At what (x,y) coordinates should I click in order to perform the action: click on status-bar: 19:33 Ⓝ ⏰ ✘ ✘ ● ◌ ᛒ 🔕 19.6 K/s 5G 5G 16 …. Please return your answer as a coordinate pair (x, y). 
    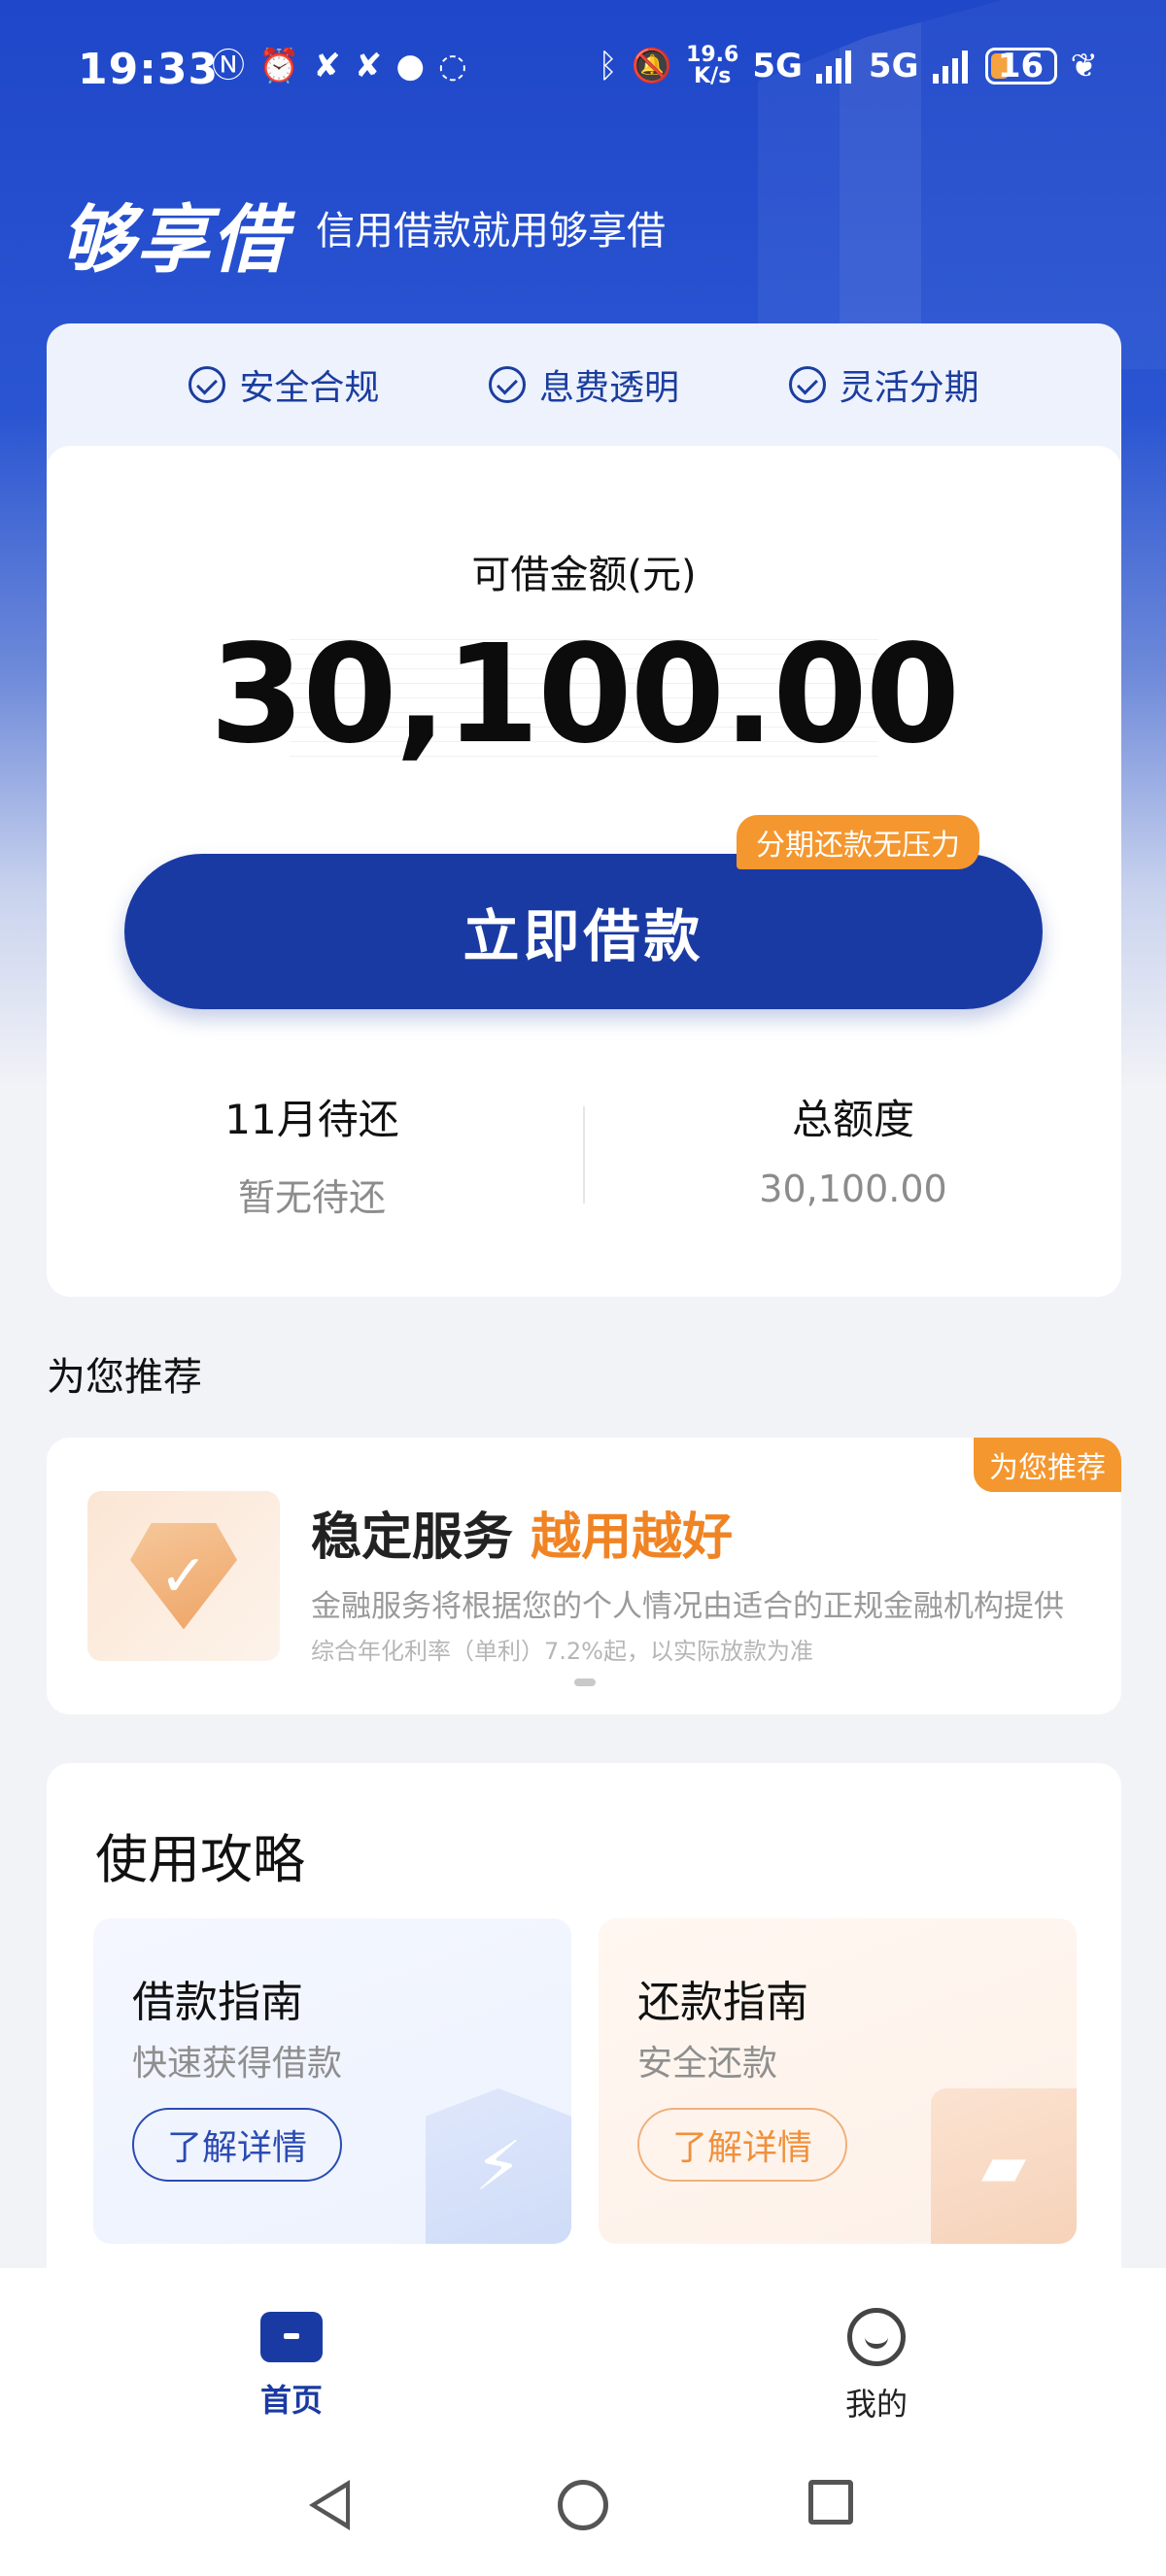
    Looking at the image, I should click on (583, 73).